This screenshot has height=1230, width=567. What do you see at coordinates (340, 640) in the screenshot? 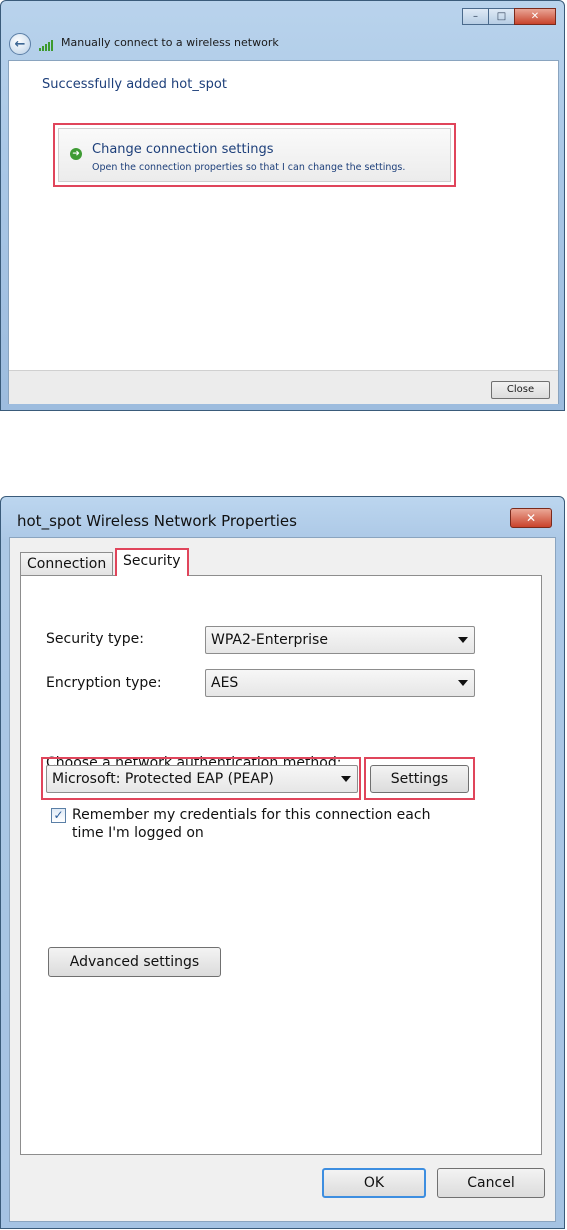
I see `security-type-select: WPA2-Enterprise` at bounding box center [340, 640].